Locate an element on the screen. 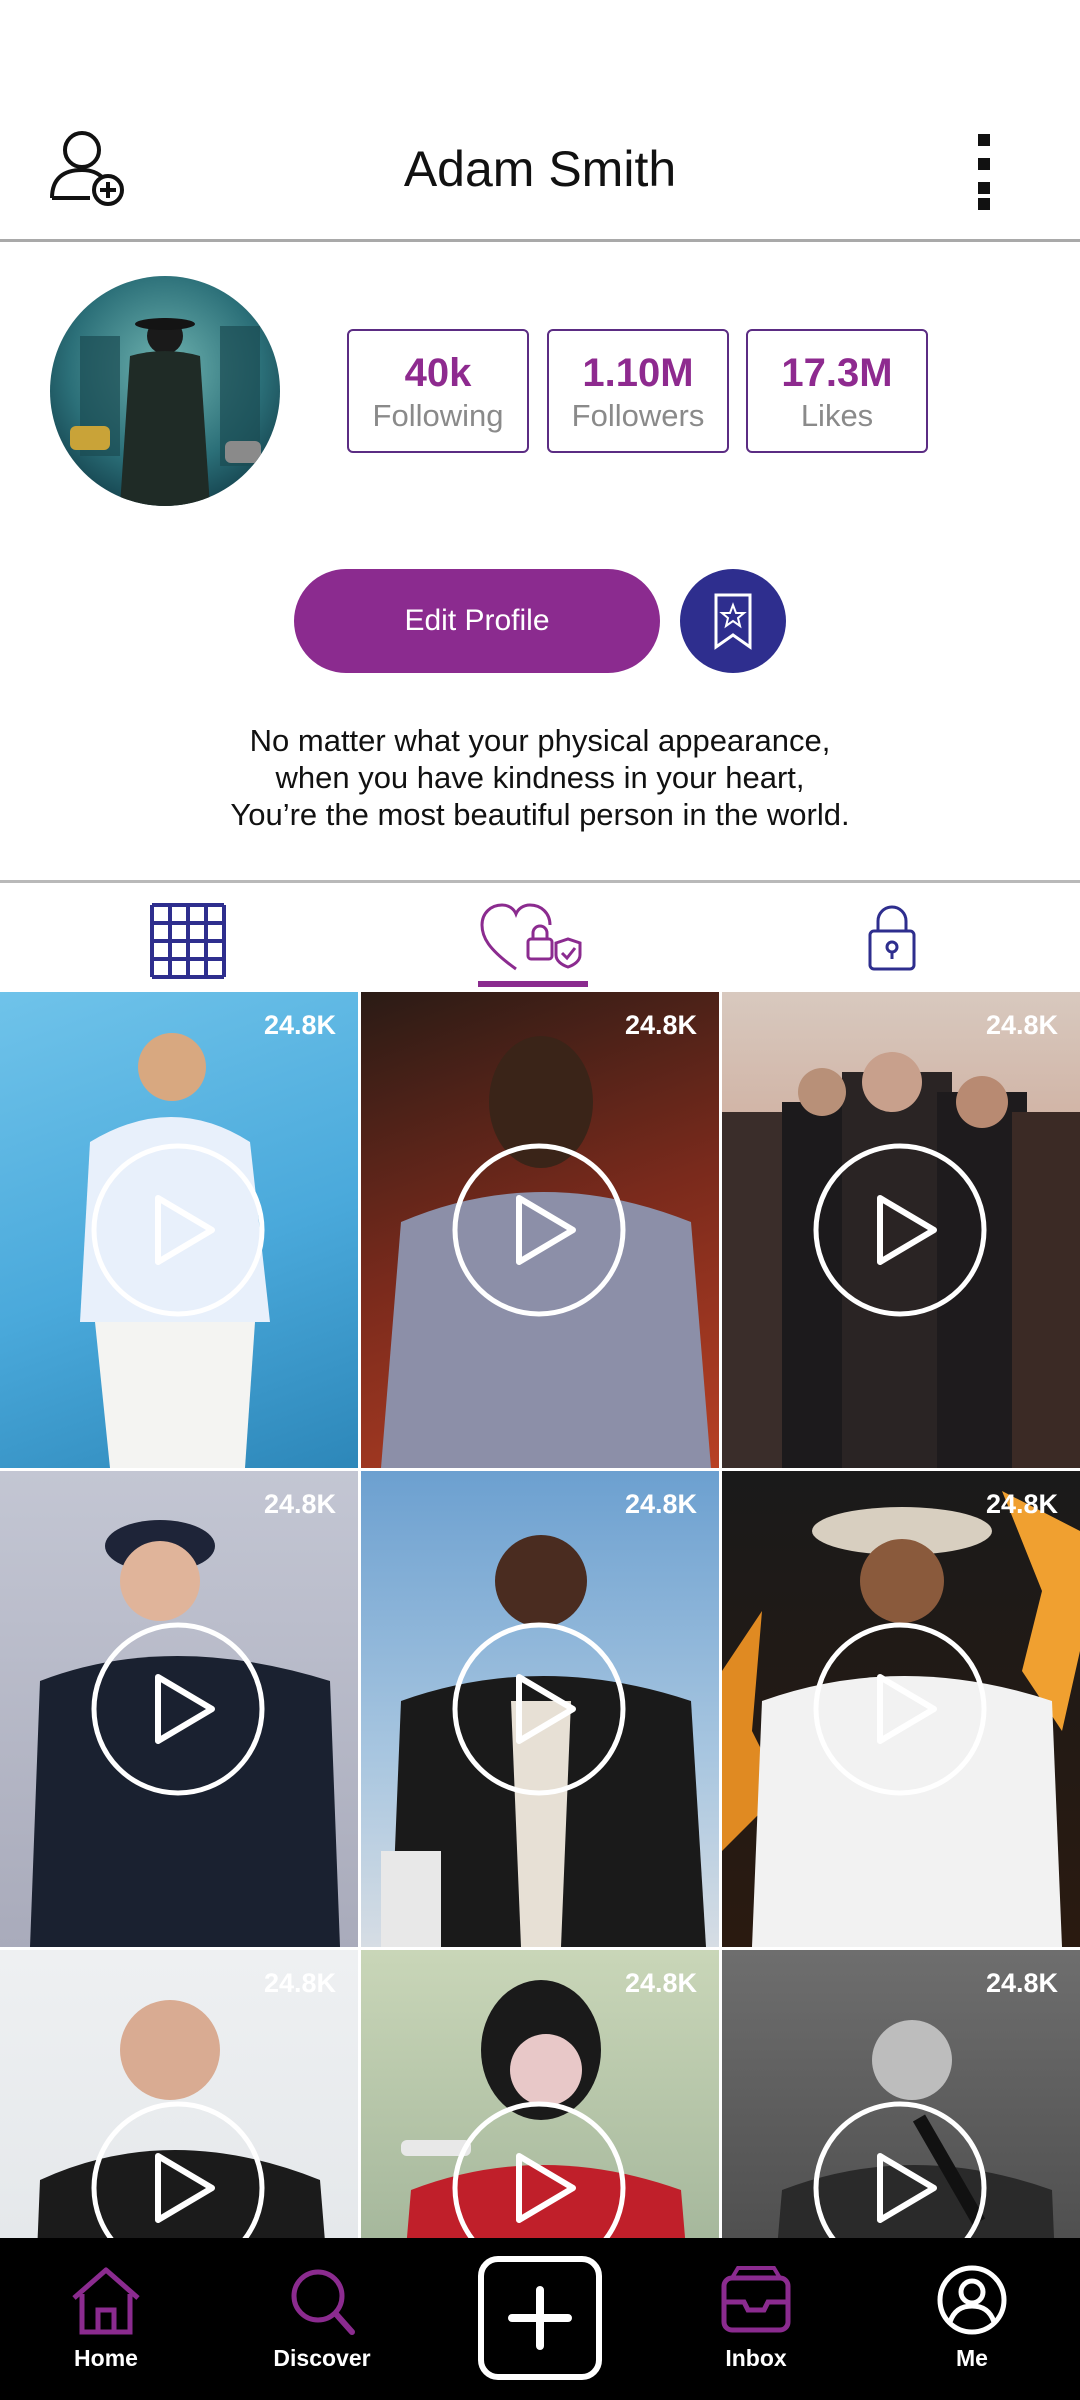 This screenshot has width=1080, height=2400. tab-videos is located at coordinates (188, 946).